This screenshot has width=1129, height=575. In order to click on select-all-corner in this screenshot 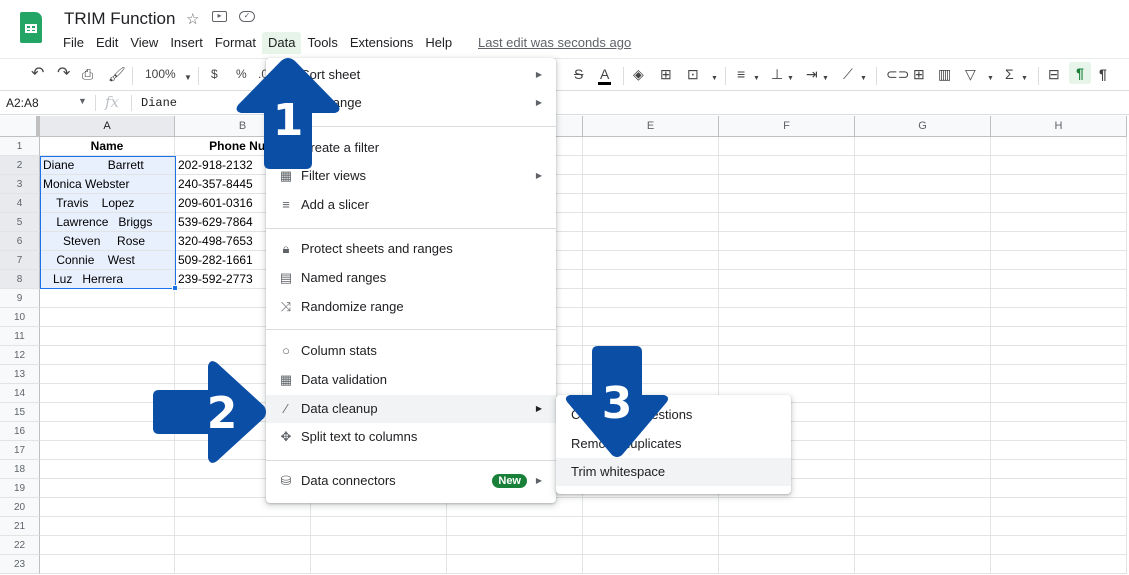, I will do `click(20, 126)`.